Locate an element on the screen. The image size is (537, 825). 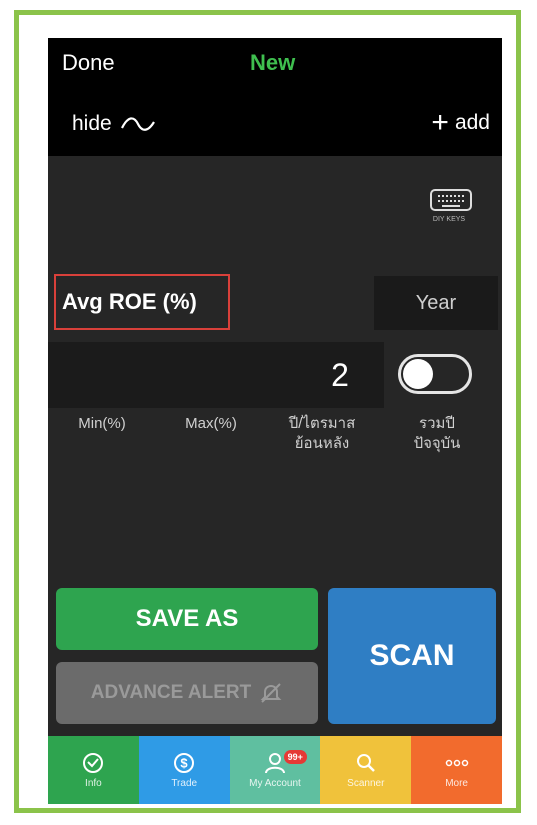
max-label: Max(%) is located at coordinates (211, 424).